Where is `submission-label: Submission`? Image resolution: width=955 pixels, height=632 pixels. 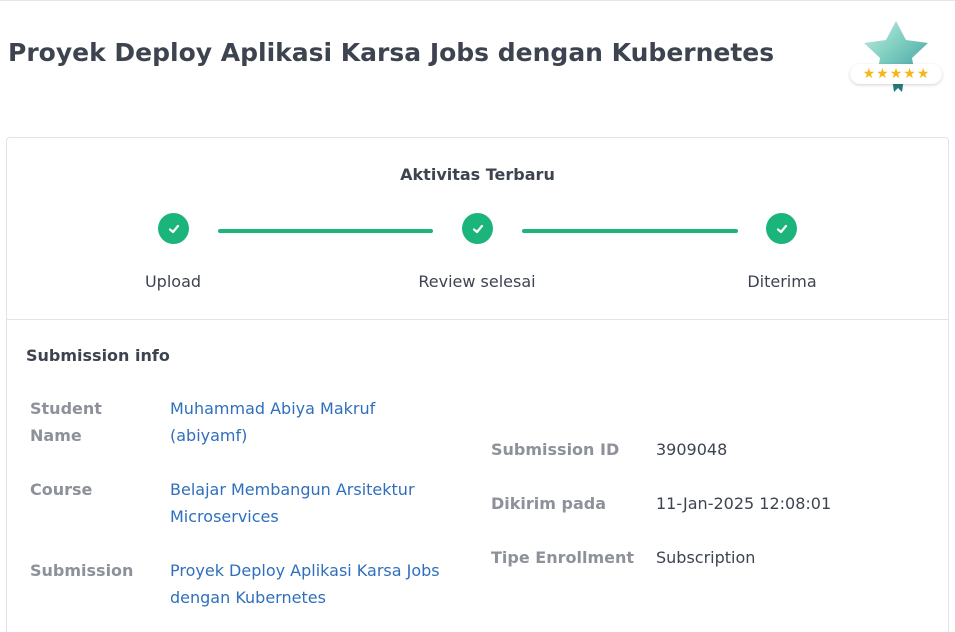 submission-label: Submission is located at coordinates (82, 570).